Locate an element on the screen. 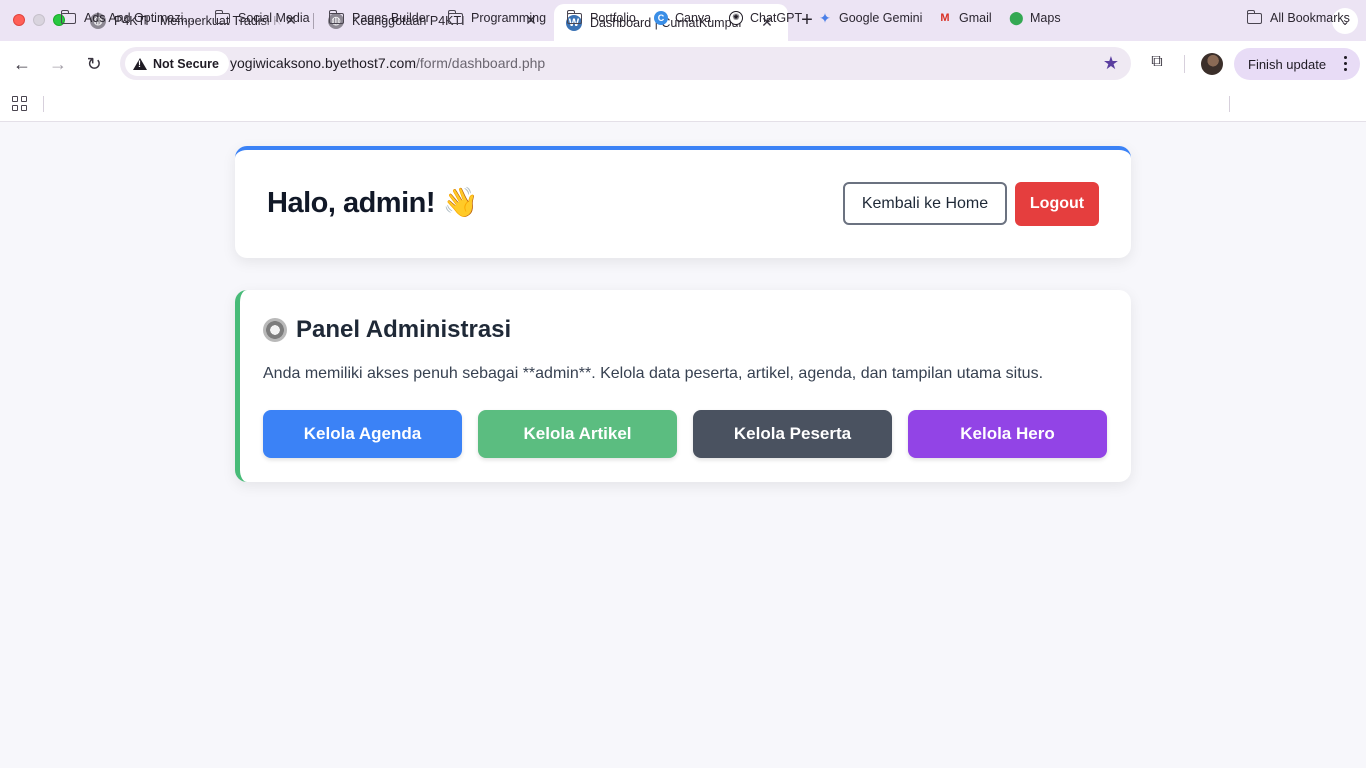 The image size is (1366, 768). security-indicator: Not Secure is located at coordinates (177, 63).